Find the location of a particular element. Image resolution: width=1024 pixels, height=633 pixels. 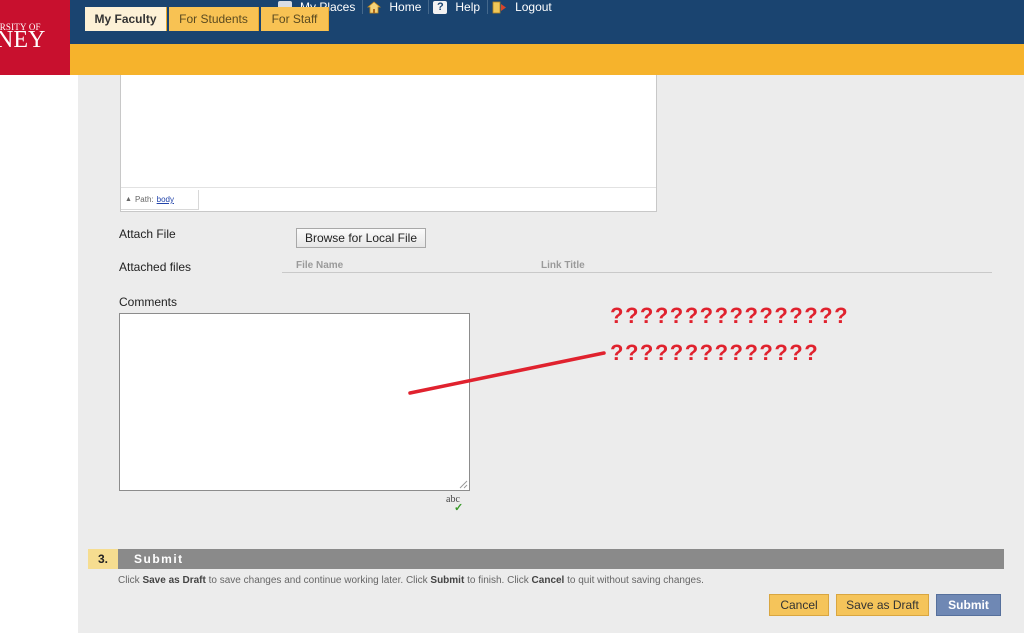

file-name-column-header: File Name is located at coordinates (320, 265).